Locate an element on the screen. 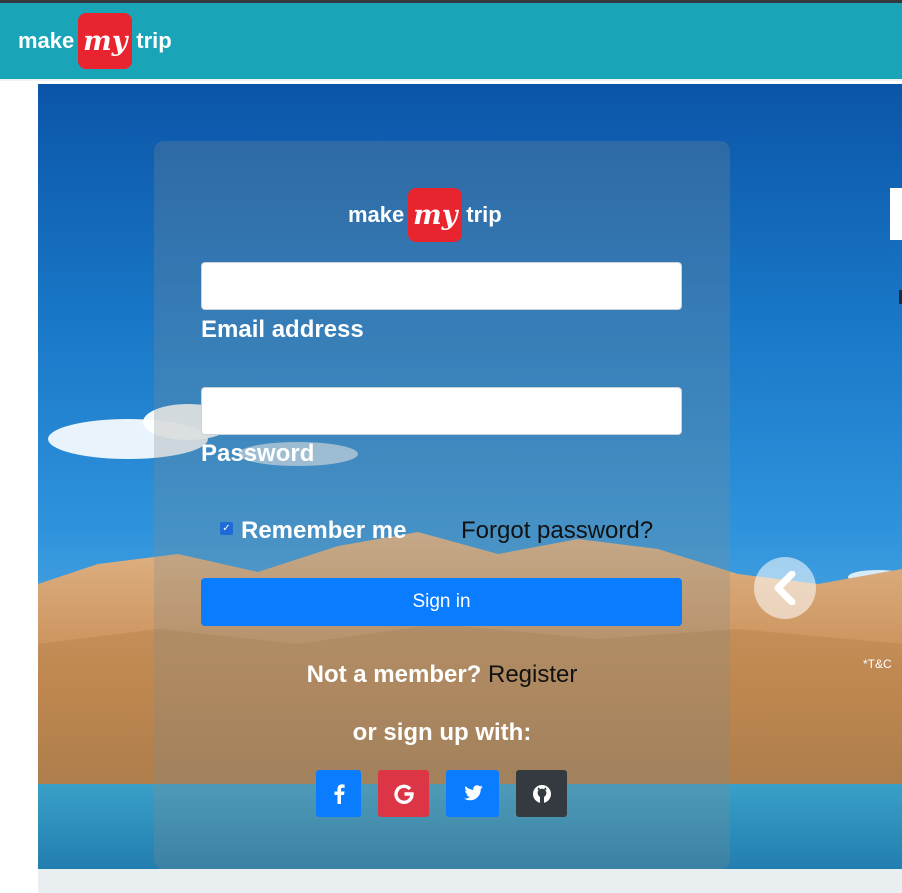 The width and height of the screenshot is (902, 893). google-icon is located at coordinates (403, 794).